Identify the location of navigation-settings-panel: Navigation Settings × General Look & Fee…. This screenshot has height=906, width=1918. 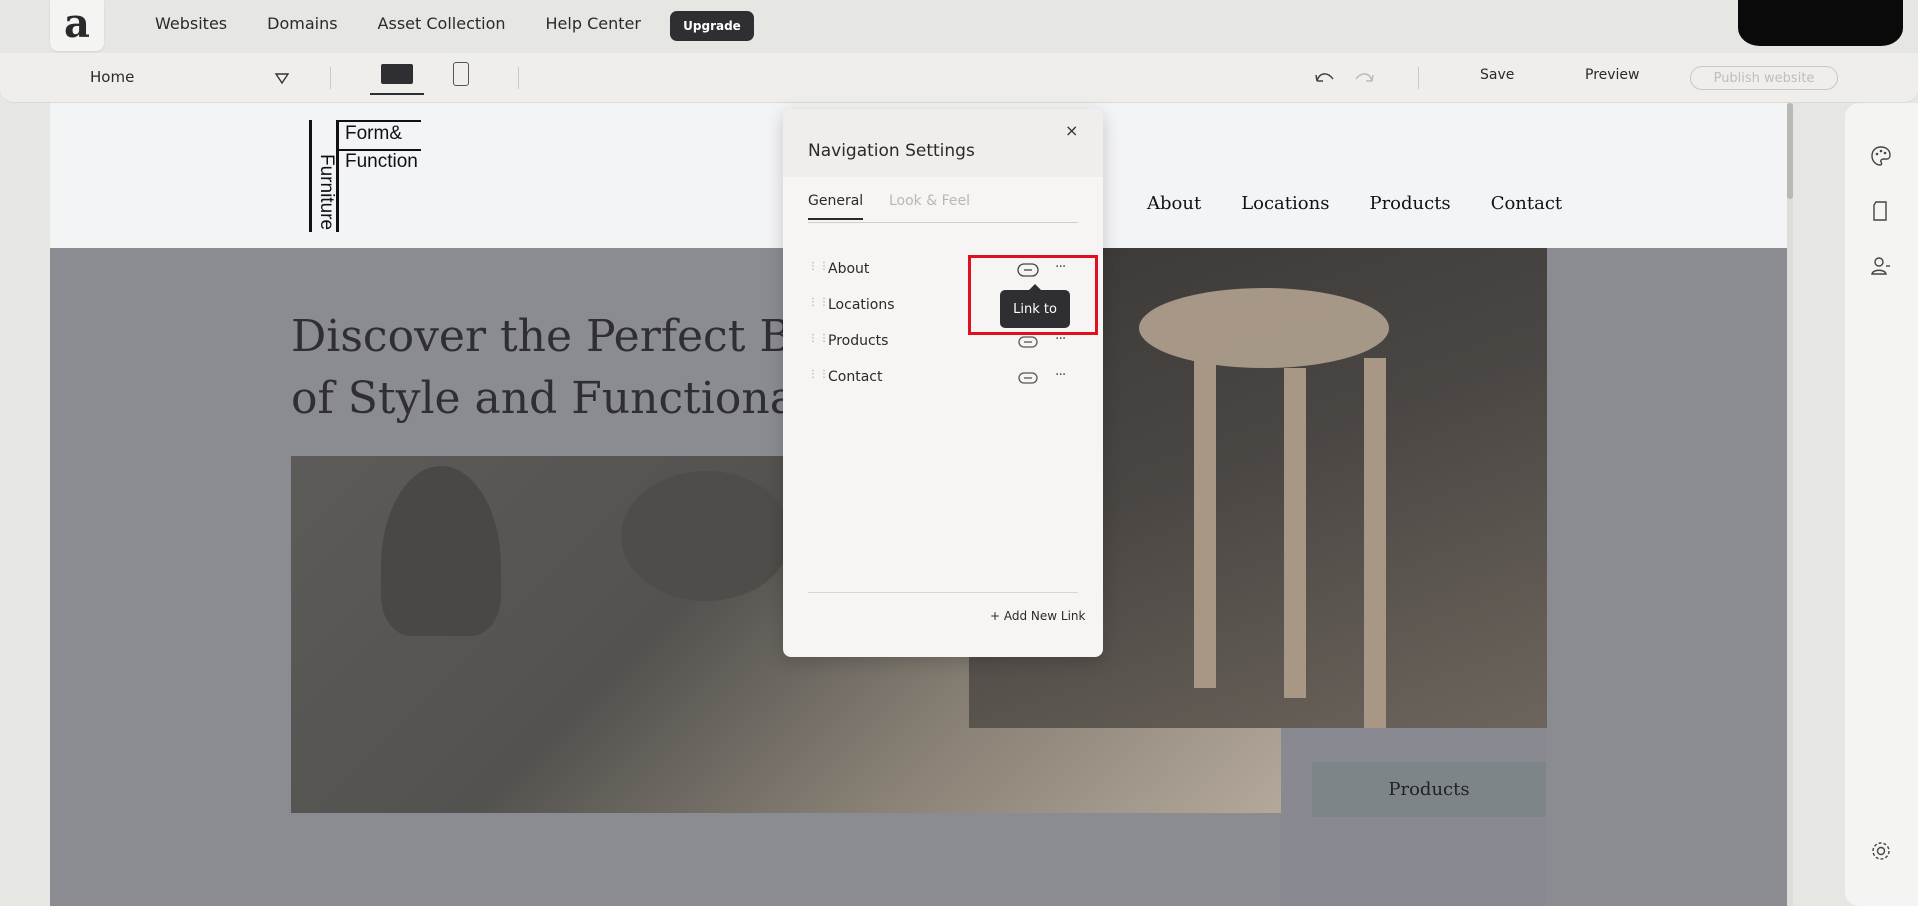
(943, 383).